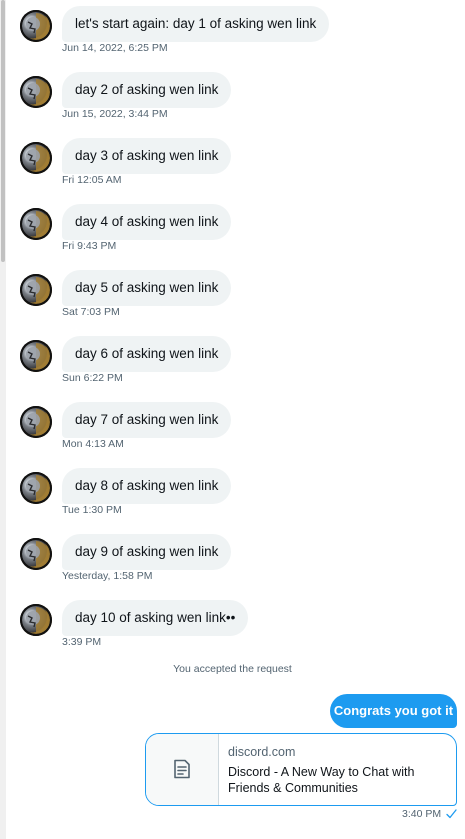 The image size is (465, 839). I want to click on message-row: day 4 of asking wen link Fri 9:43 PM, so click(232, 237).